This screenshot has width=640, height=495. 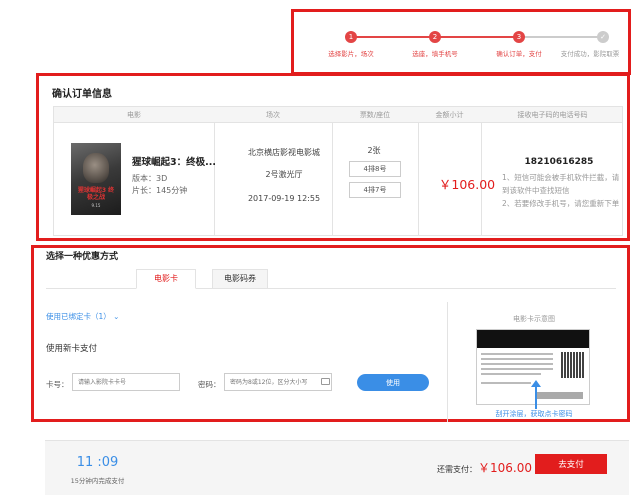 I want to click on discount-title: 选择一种优惠方式, so click(x=82, y=257).